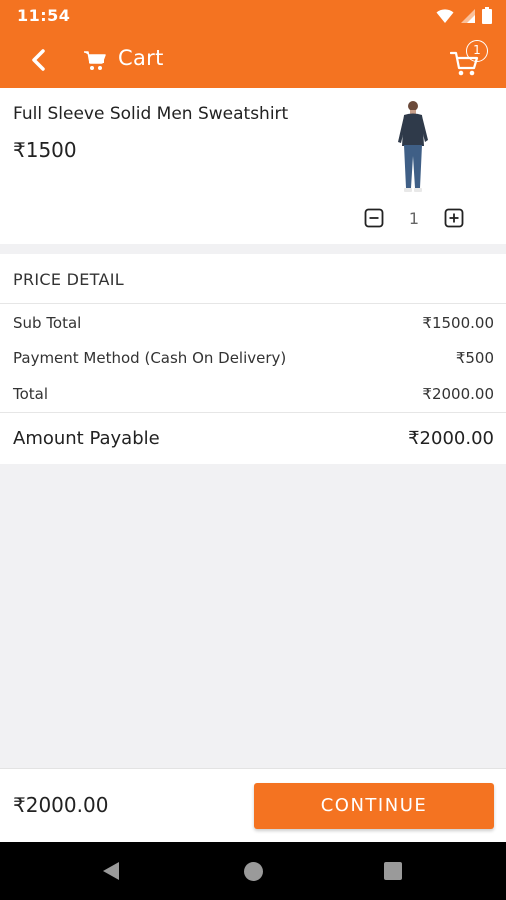 The height and width of the screenshot is (900, 506). What do you see at coordinates (61, 805) in the screenshot?
I see `checkout-total: ₹2000.00` at bounding box center [61, 805].